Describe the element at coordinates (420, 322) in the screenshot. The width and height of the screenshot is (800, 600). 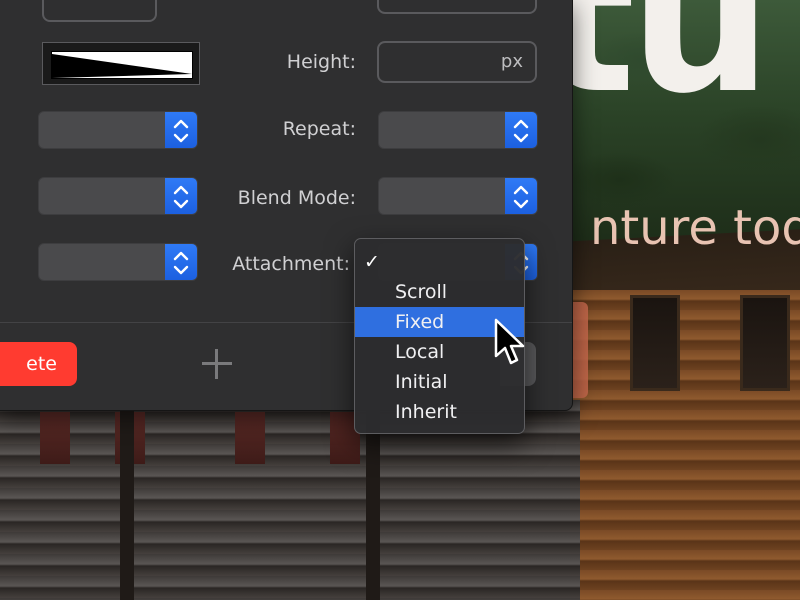
I see `menu-item-label: Fixed` at that location.